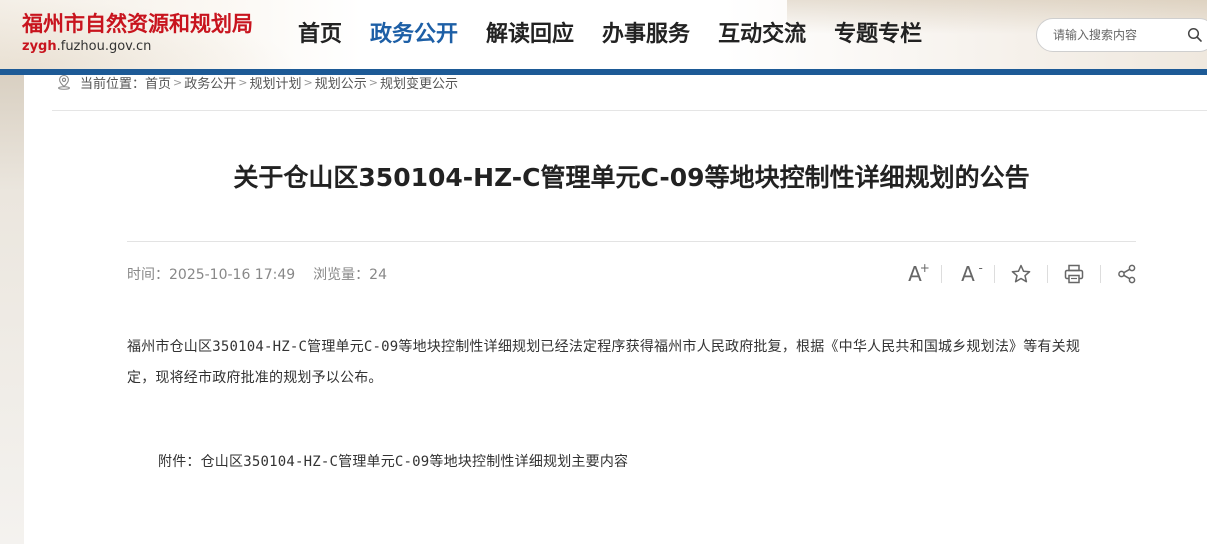  Describe the element at coordinates (320, 35) in the screenshot. I see `nav-home: 首页` at that location.